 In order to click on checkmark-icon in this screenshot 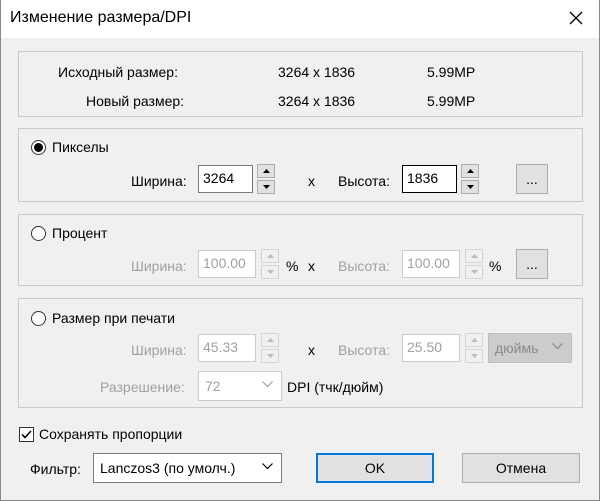, I will do `click(26, 434)`.